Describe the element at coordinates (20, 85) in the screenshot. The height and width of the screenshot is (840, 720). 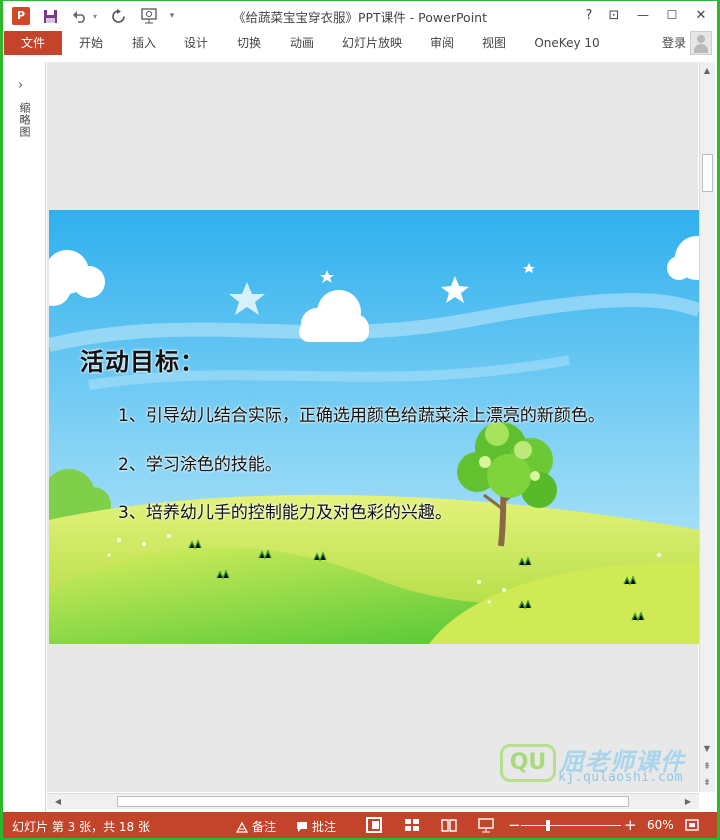
I see `expand-thumbnails-chevron-icon: ›` at that location.